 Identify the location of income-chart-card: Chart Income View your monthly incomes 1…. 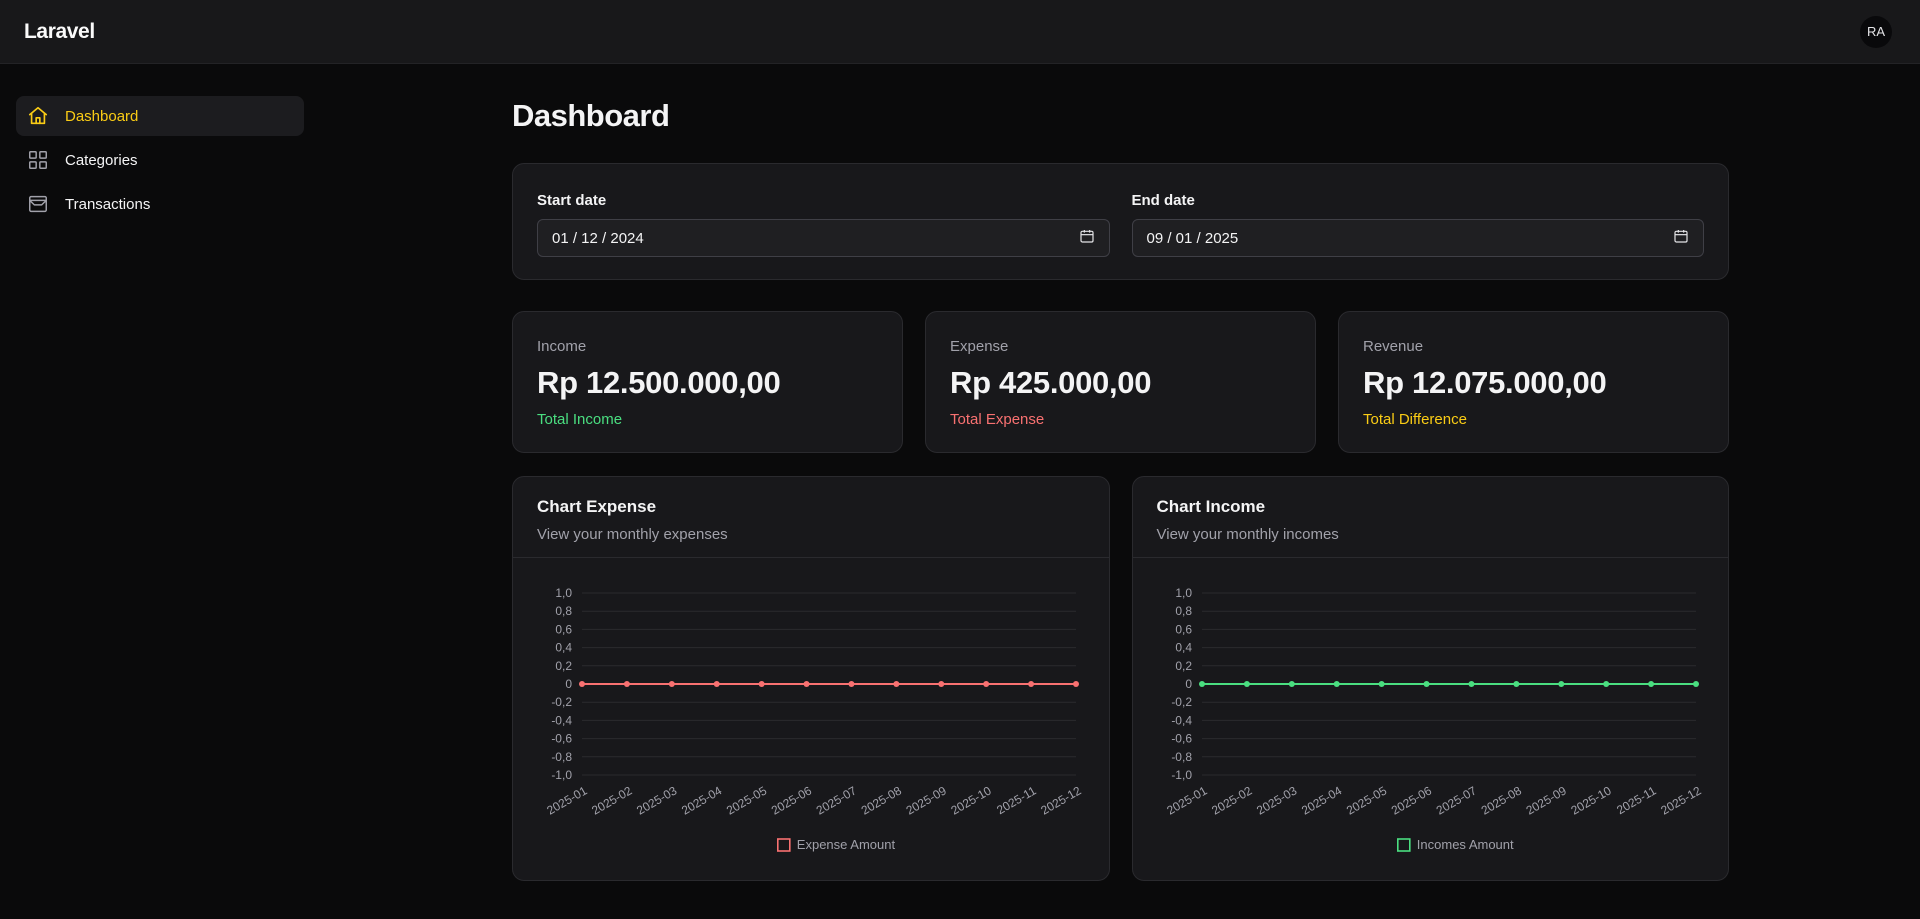
(1430, 678).